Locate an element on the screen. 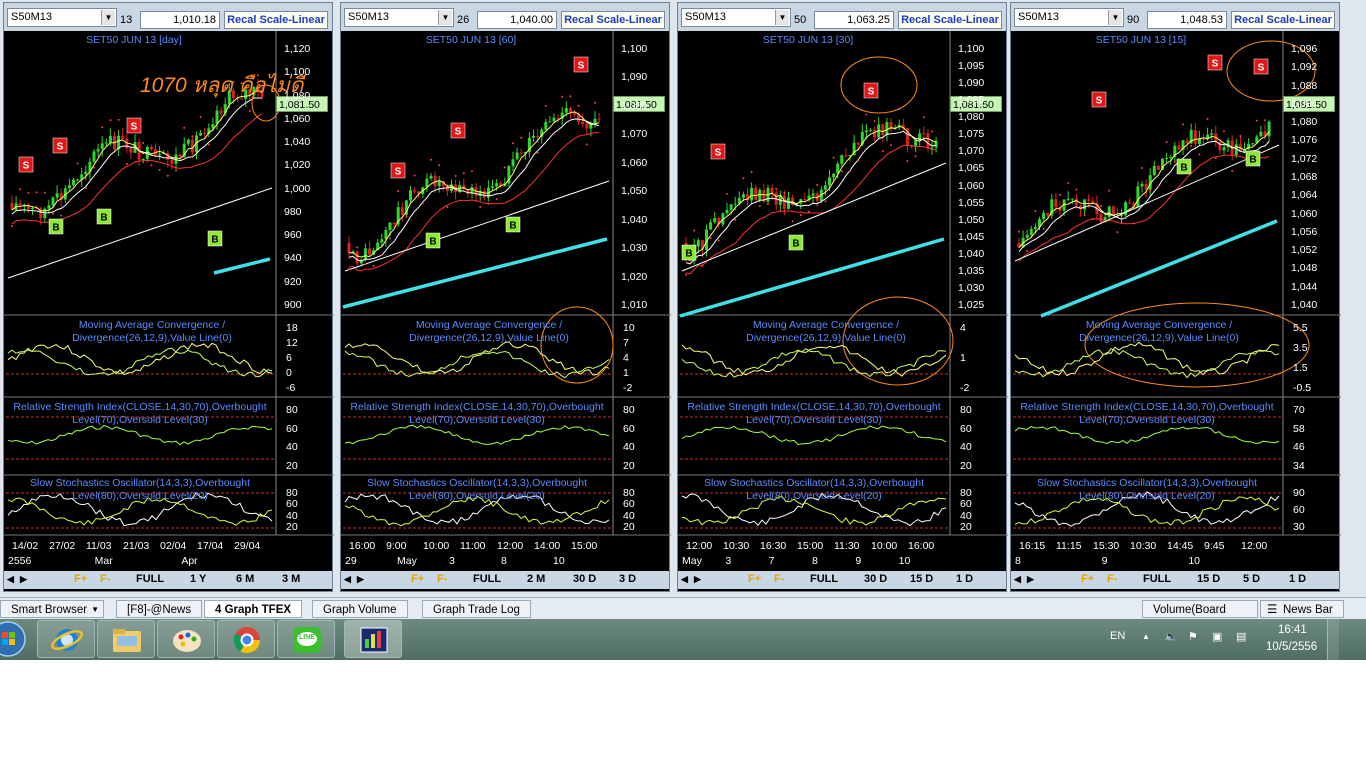 The width and height of the screenshot is (1366, 768). range-button: 6 M is located at coordinates (245, 579).